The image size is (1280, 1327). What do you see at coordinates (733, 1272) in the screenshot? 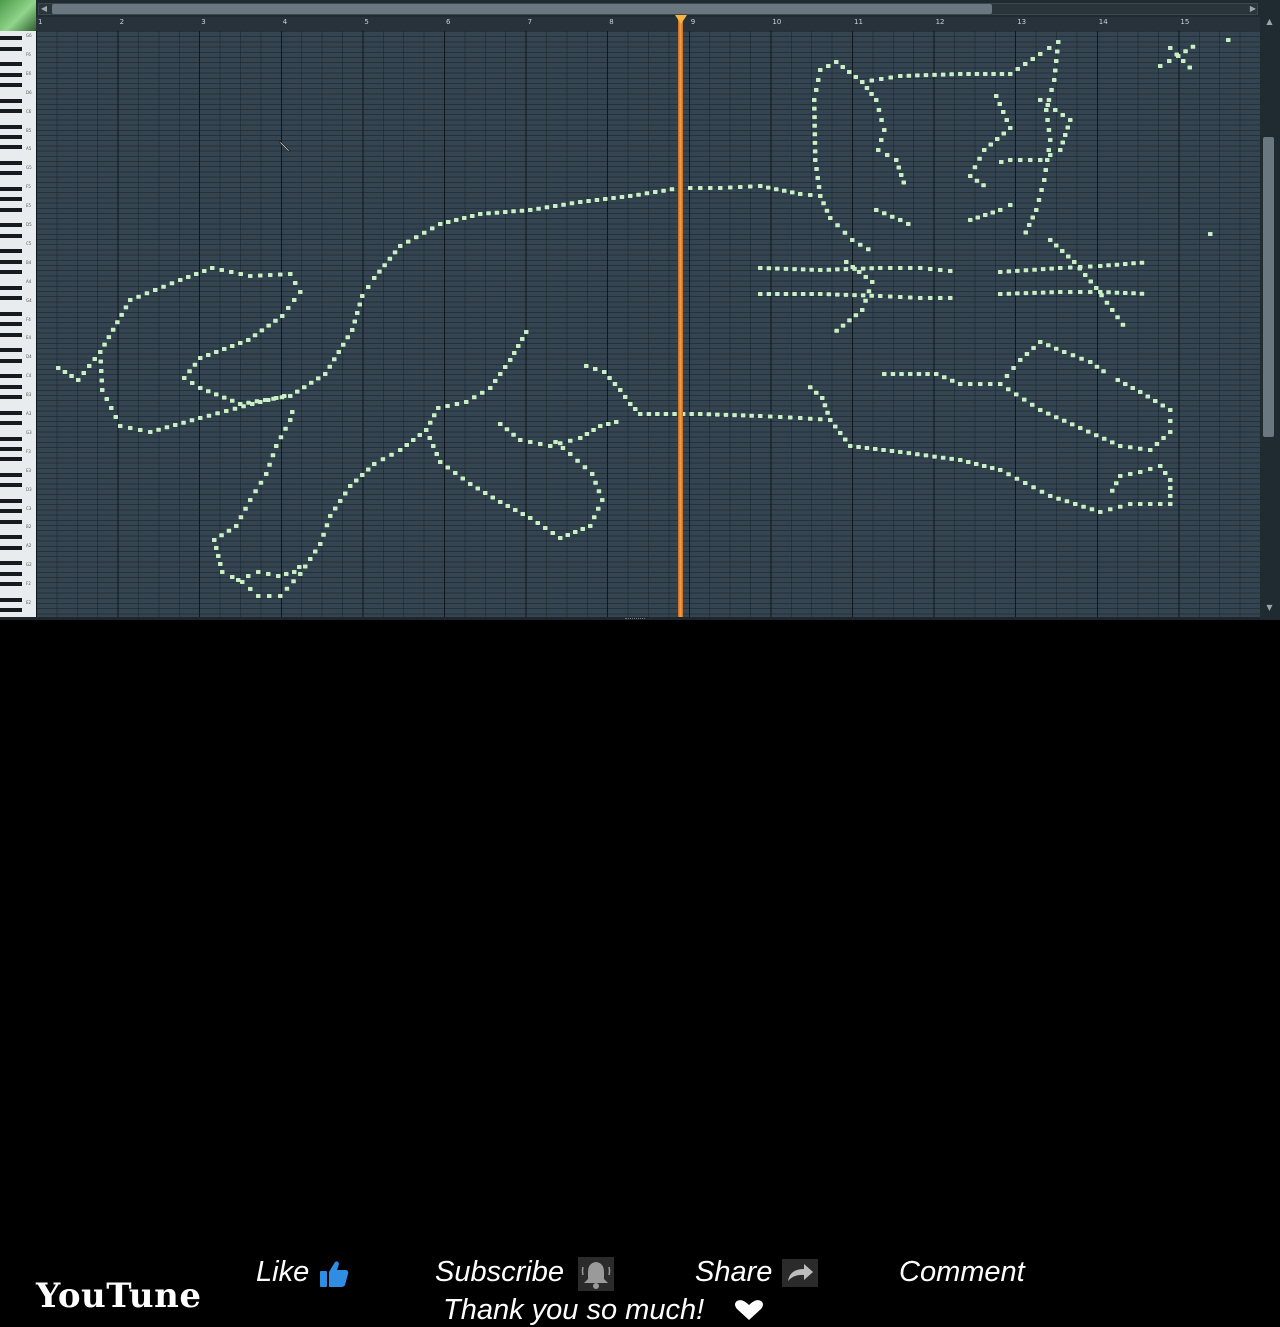
I see `share-label: Share` at bounding box center [733, 1272].